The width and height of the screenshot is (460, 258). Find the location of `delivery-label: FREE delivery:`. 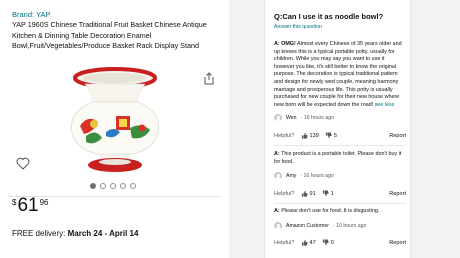

delivery-label: FREE delivery: is located at coordinates (39, 233).